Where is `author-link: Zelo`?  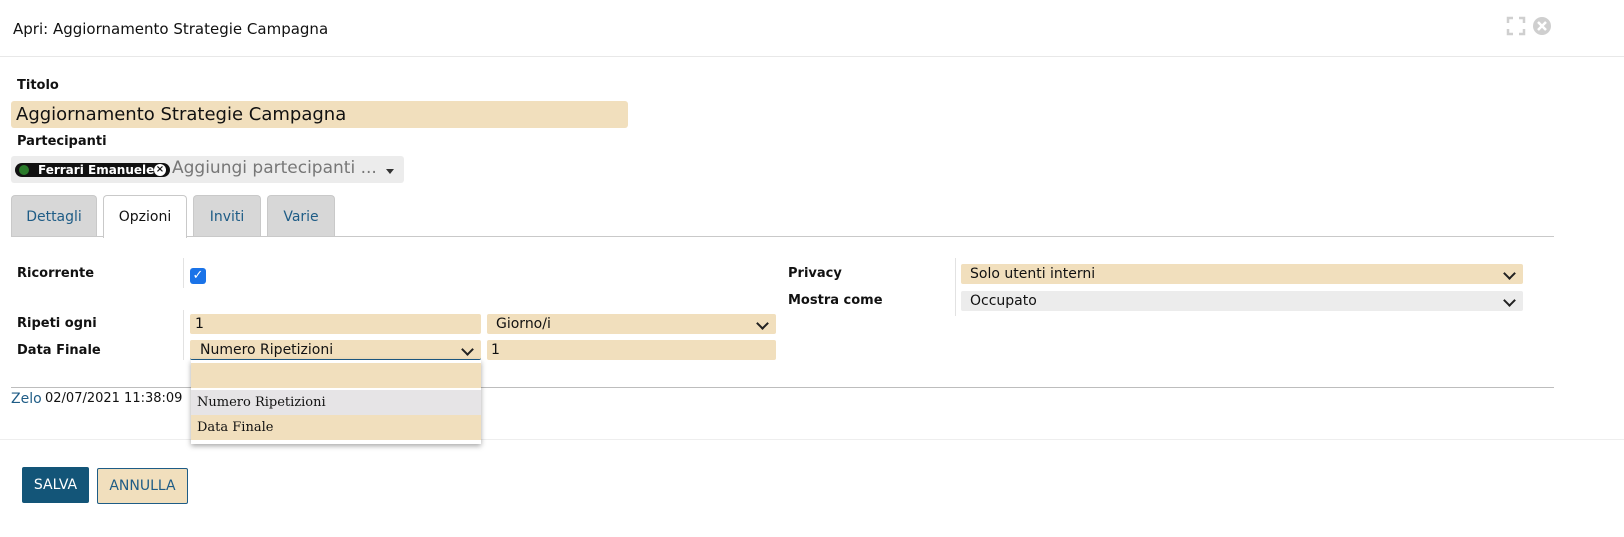 author-link: Zelo is located at coordinates (26, 399).